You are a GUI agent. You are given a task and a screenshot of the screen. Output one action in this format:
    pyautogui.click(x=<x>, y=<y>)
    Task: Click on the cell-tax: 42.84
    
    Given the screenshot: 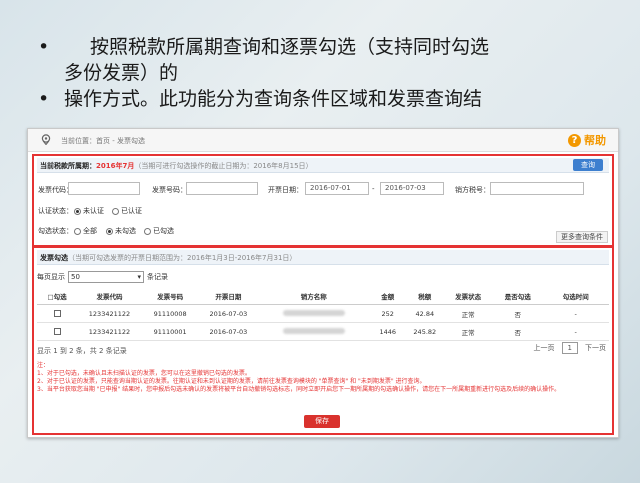 What is the action you would take?
    pyautogui.click(x=425, y=313)
    